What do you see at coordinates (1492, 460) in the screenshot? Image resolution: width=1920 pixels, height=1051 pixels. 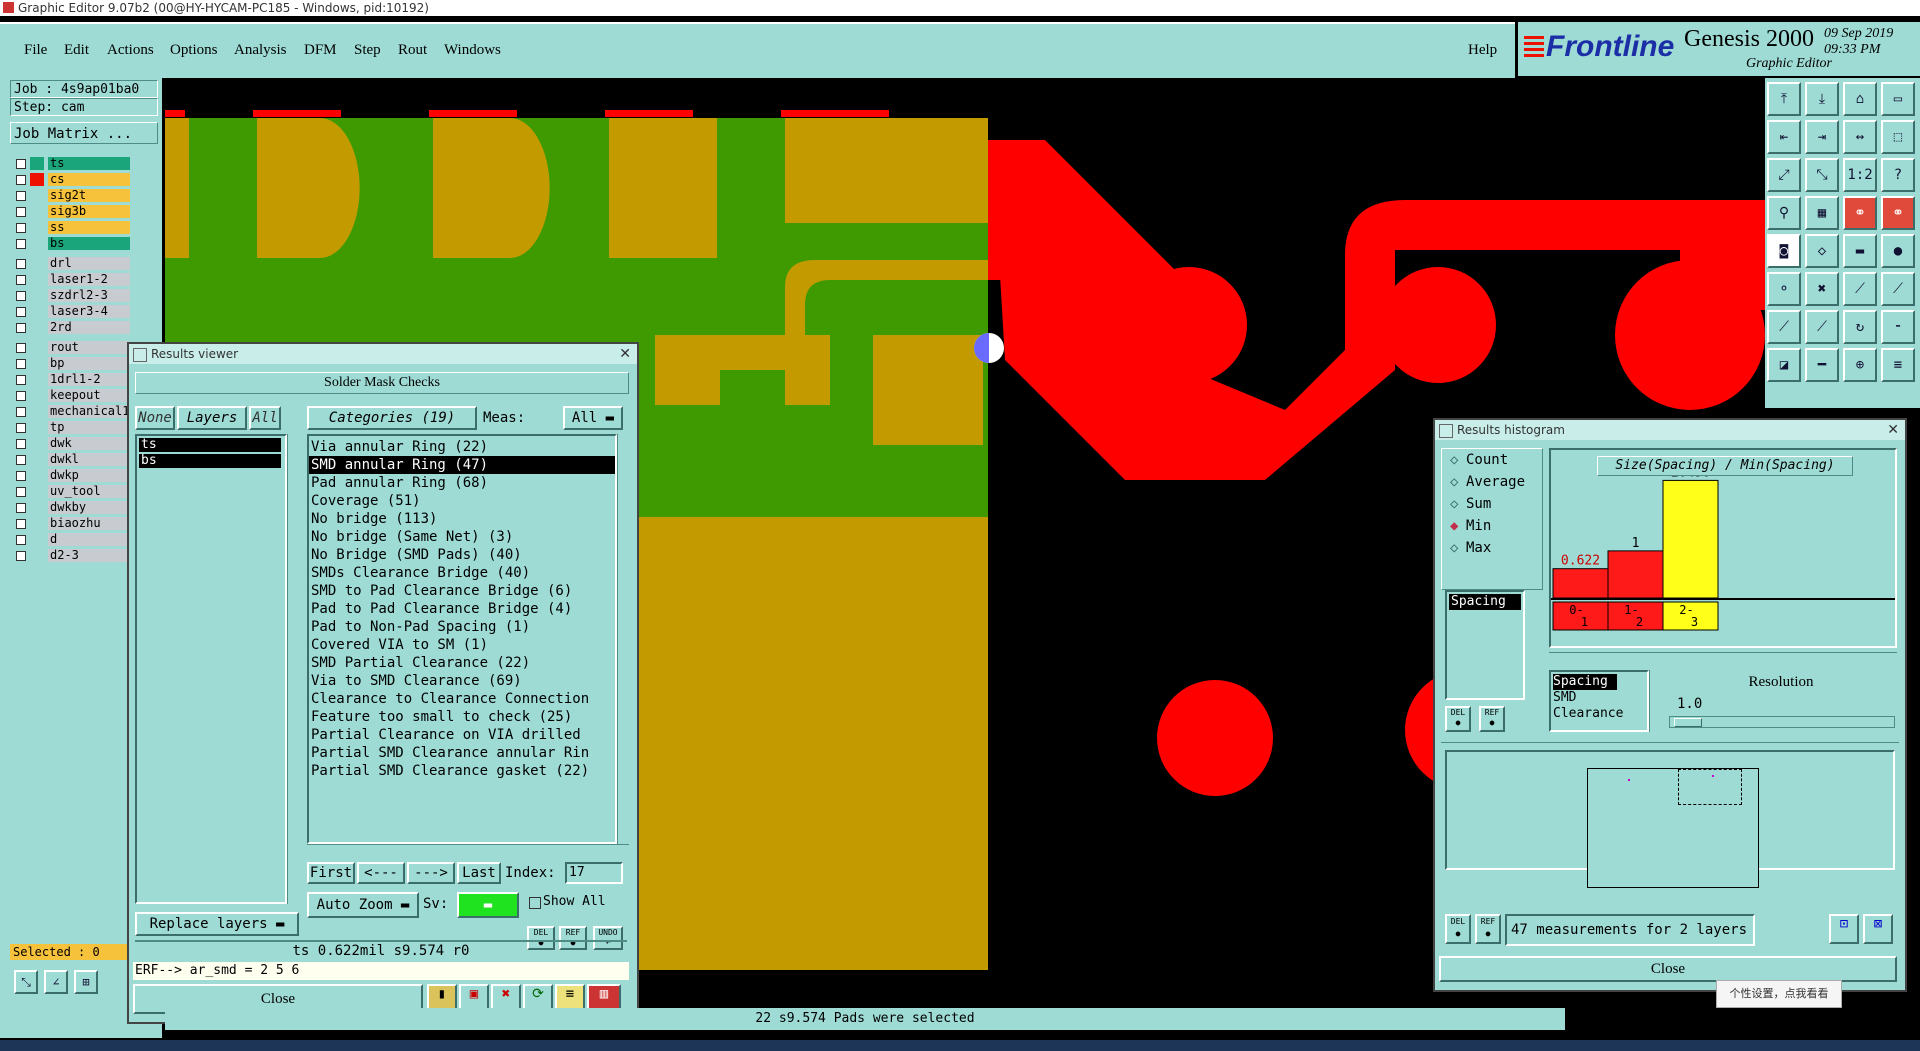 I see `stat-option: ◇ Count` at bounding box center [1492, 460].